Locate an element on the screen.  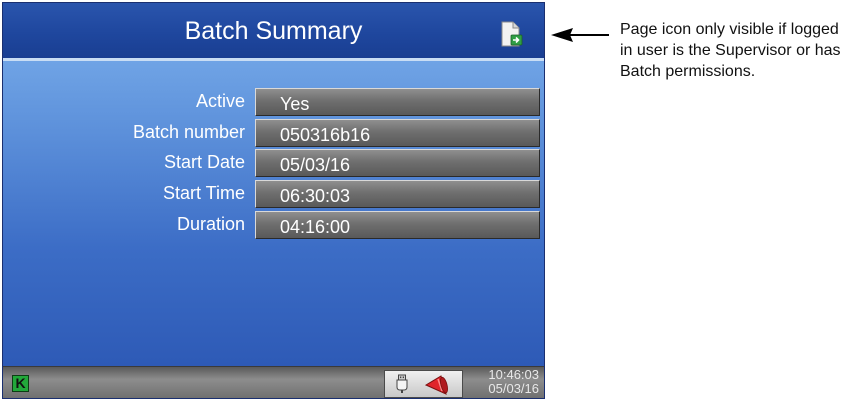
alarm-siren-icon is located at coordinates (437, 385).